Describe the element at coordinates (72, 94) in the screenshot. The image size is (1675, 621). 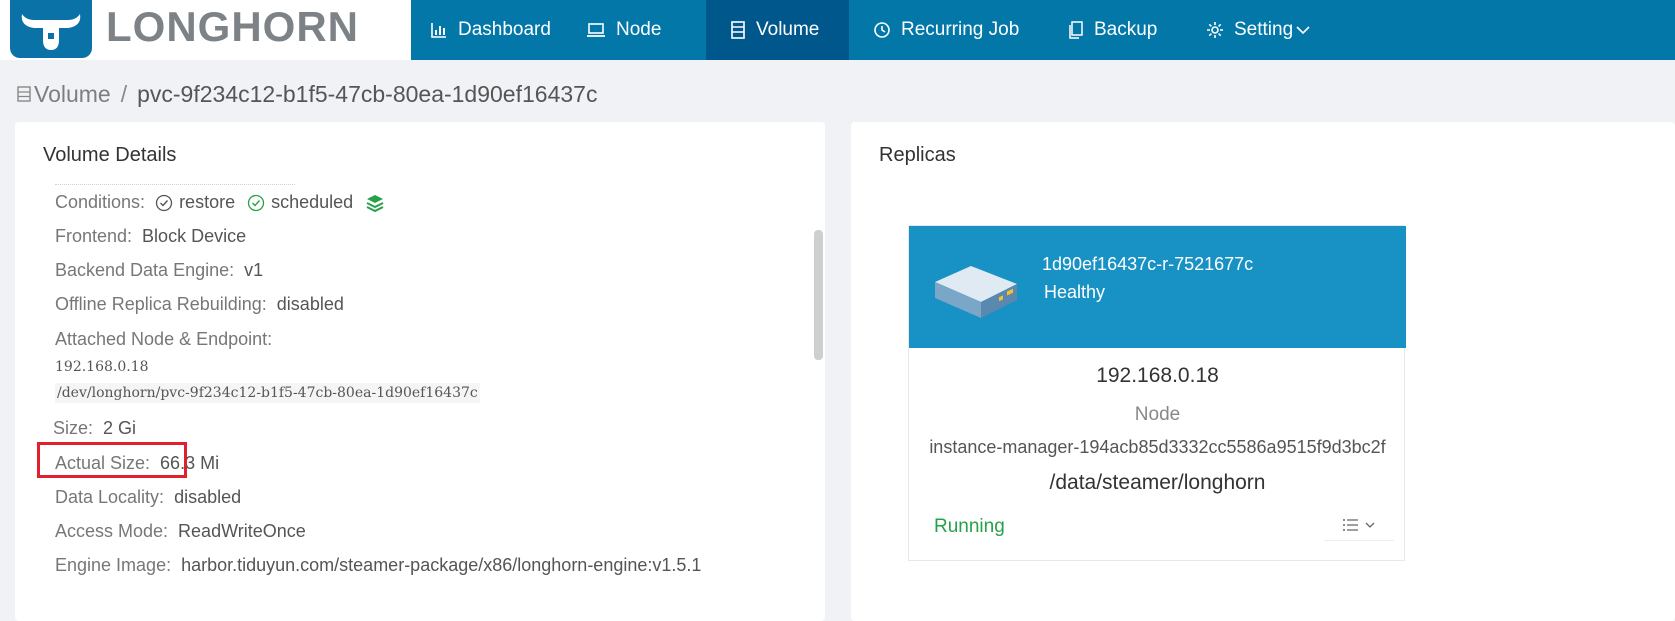
I see `breadcrumb-volume-link: Volume` at that location.